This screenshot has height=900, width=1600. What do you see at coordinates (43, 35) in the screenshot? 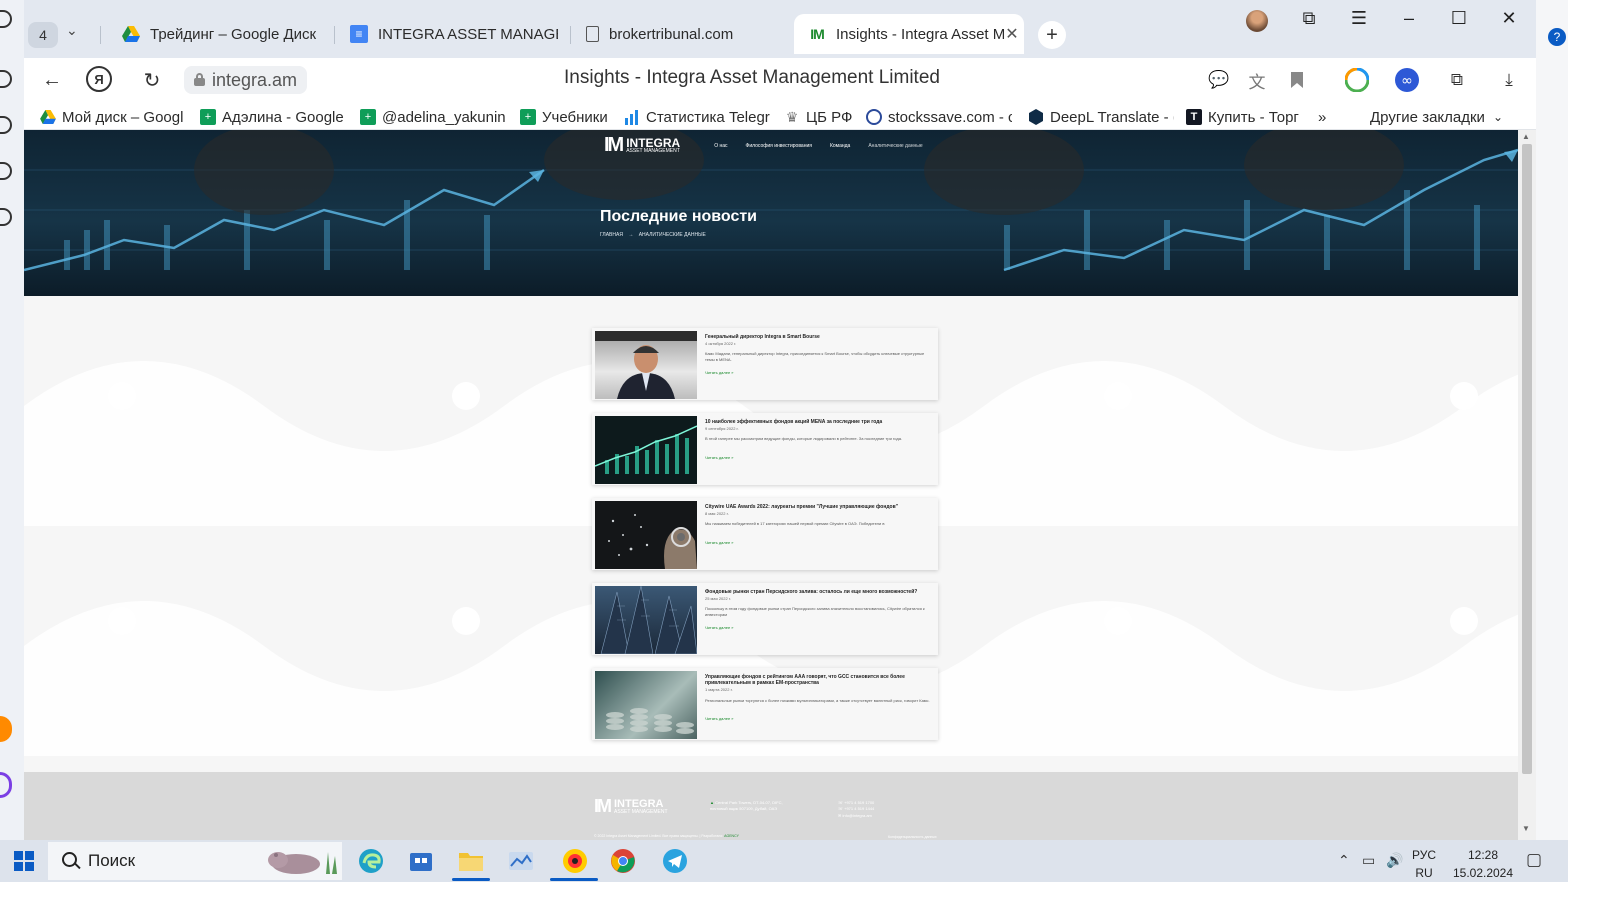
I see `tab-count-badge: 4` at bounding box center [43, 35].